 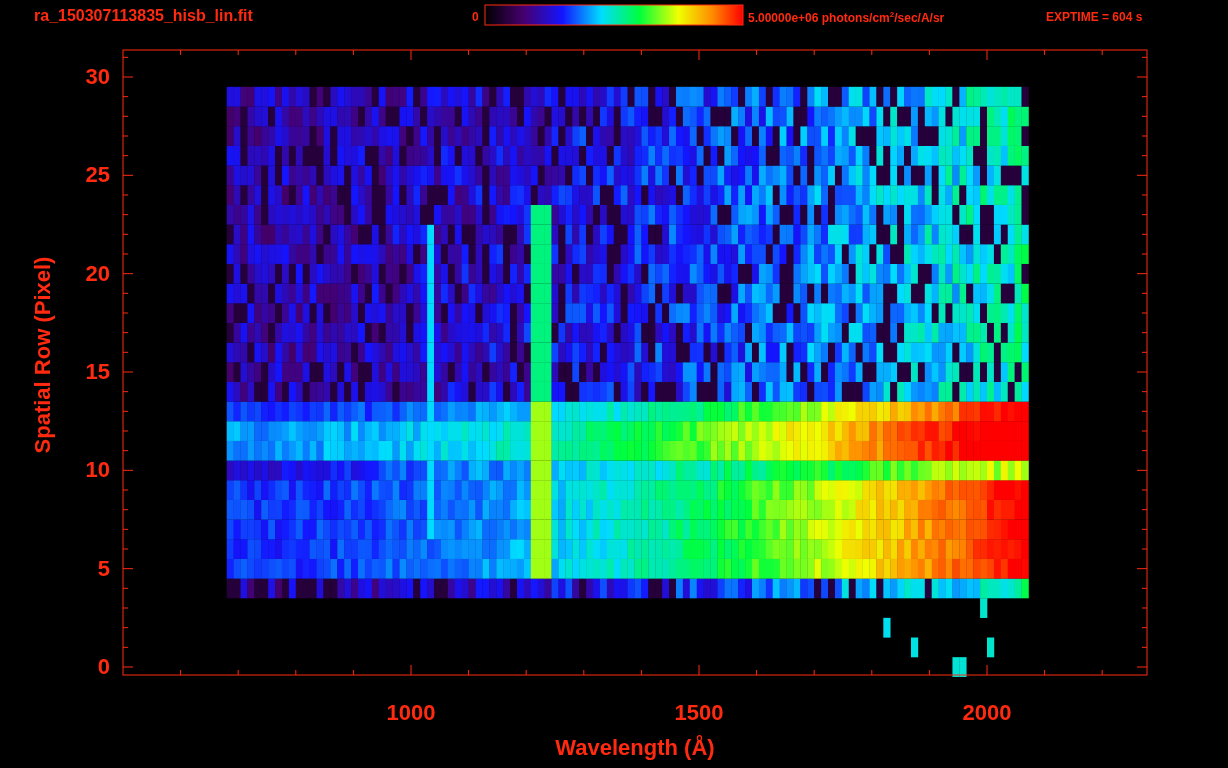 I want to click on exposure-time-label: EXPTIME = 604 s, so click(x=1094, y=17).